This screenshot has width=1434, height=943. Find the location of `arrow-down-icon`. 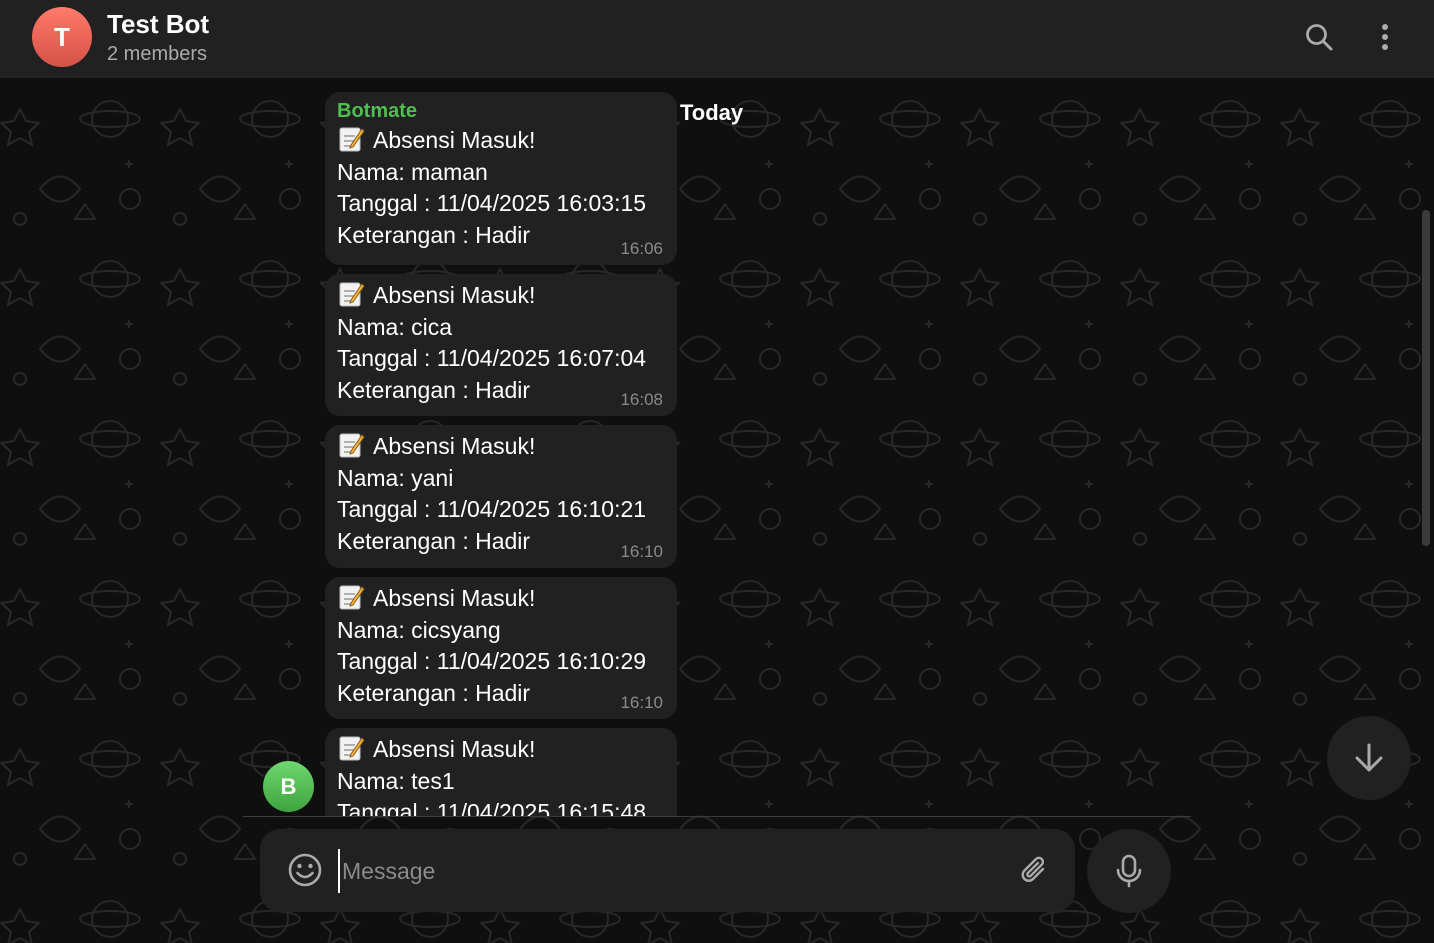

arrow-down-icon is located at coordinates (1369, 757).